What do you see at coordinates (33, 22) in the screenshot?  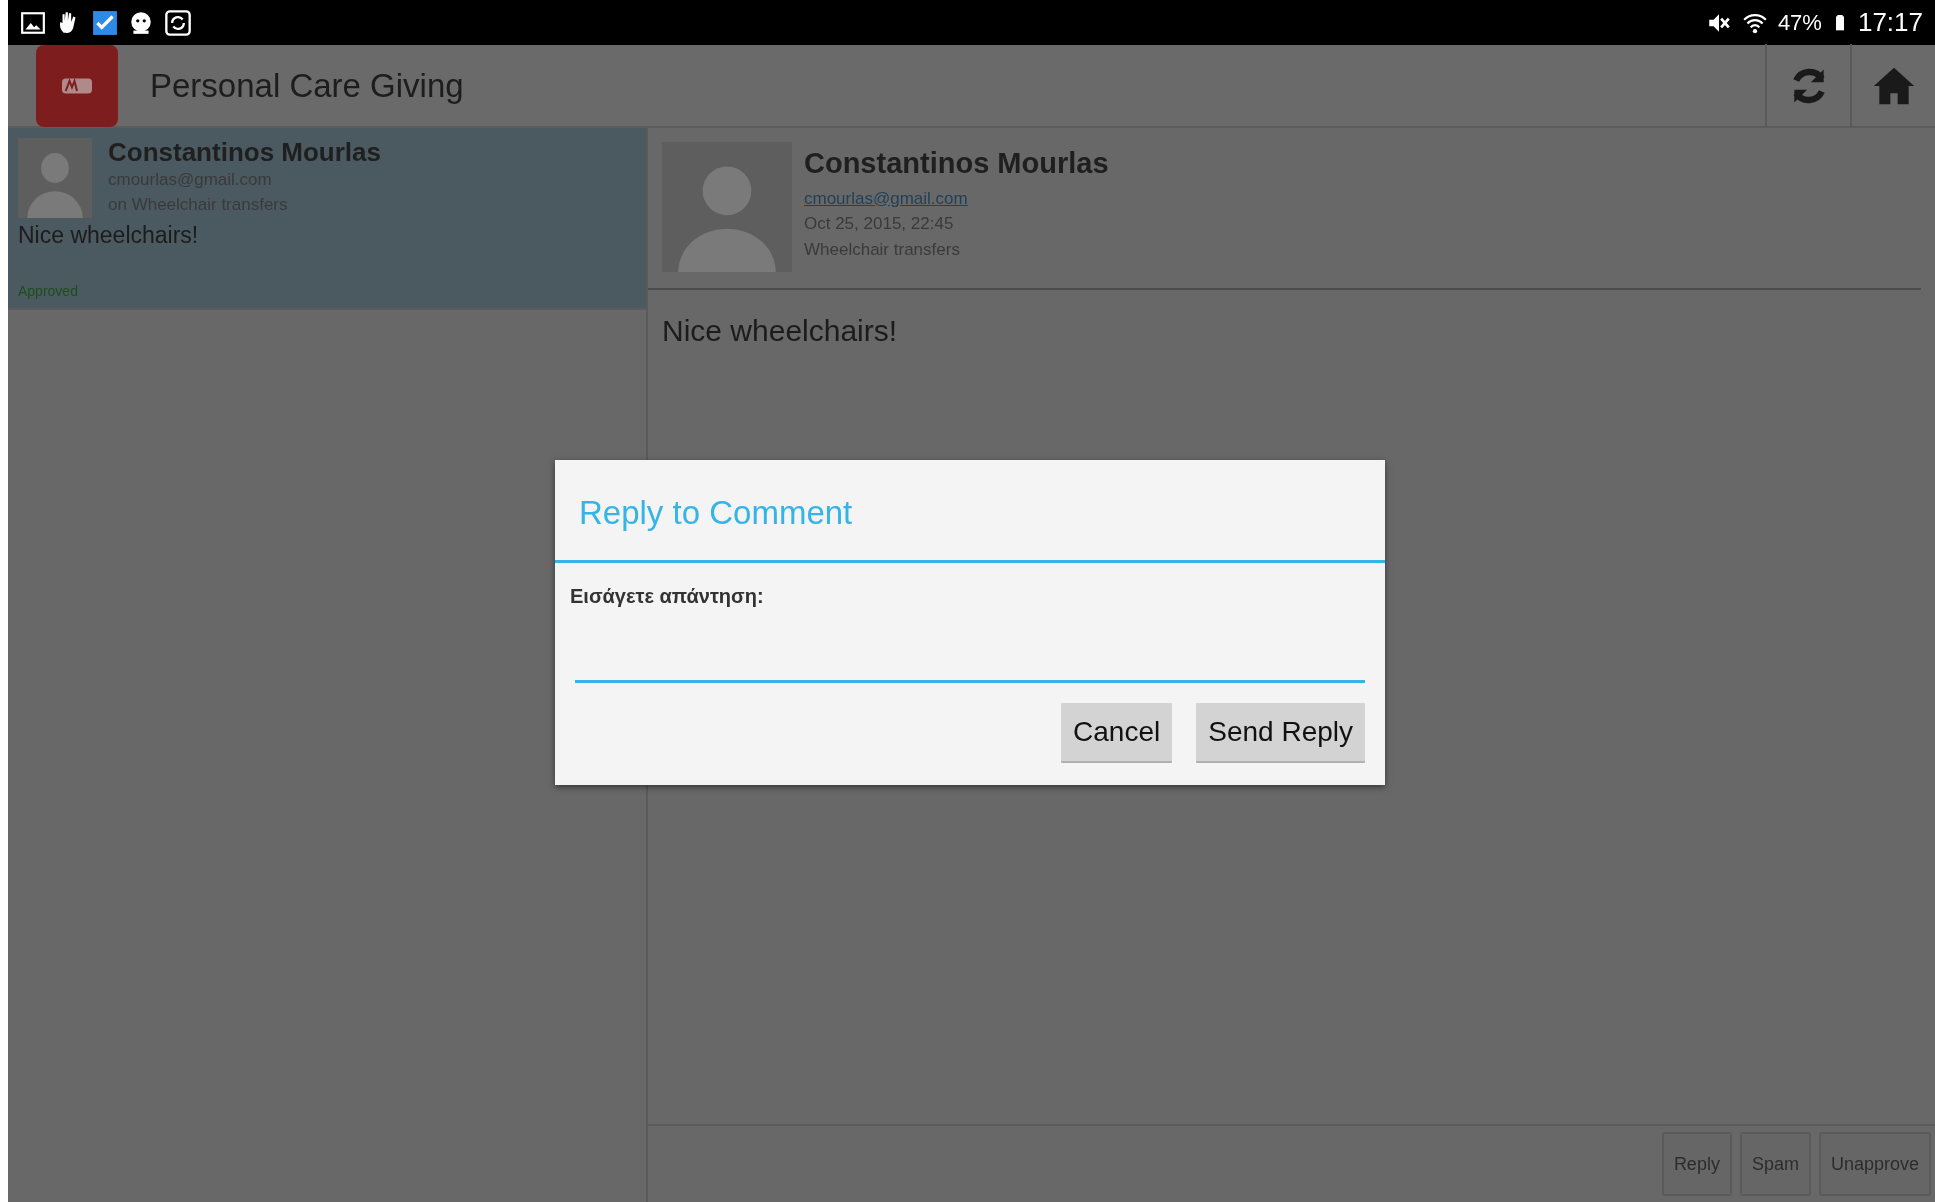 I see `picture-icon` at bounding box center [33, 22].